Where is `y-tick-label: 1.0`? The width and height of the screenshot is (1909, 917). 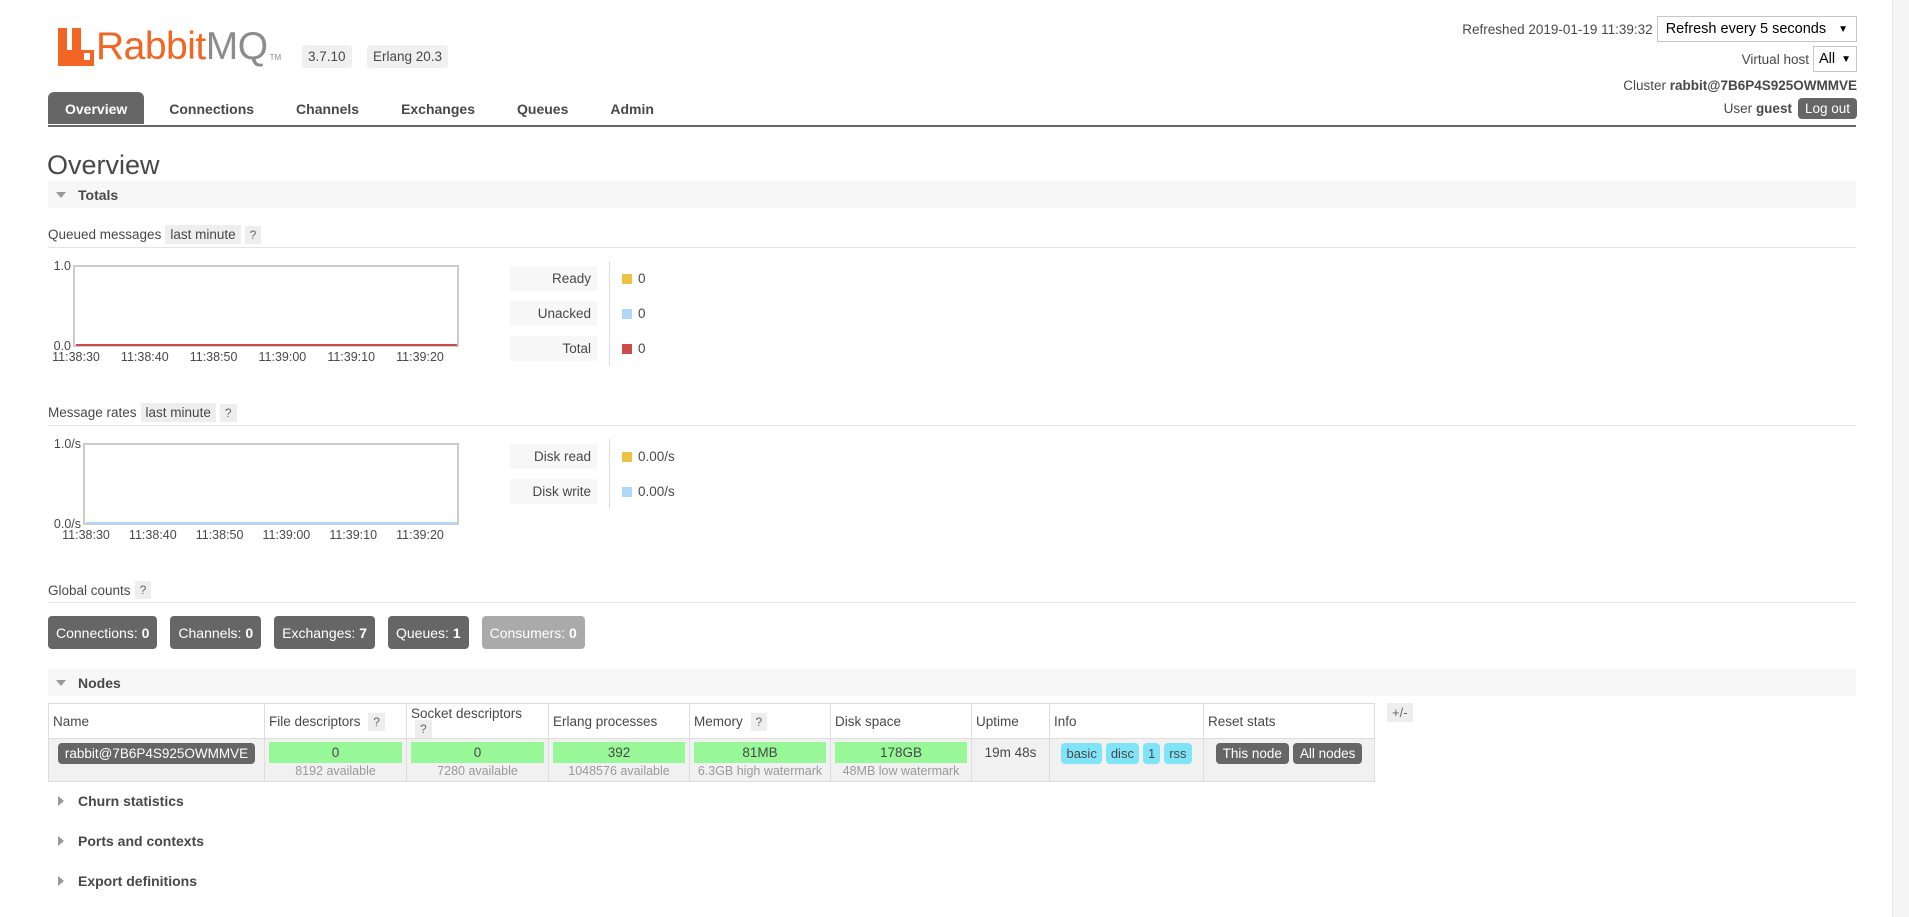 y-tick-label: 1.0 is located at coordinates (62, 266).